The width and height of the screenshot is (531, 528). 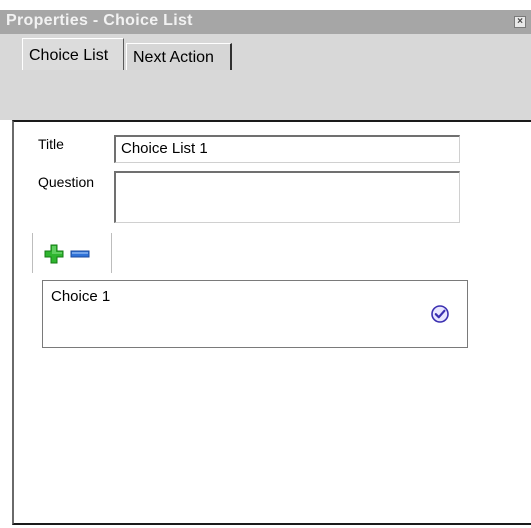 I want to click on minus-icon, so click(x=80, y=254).